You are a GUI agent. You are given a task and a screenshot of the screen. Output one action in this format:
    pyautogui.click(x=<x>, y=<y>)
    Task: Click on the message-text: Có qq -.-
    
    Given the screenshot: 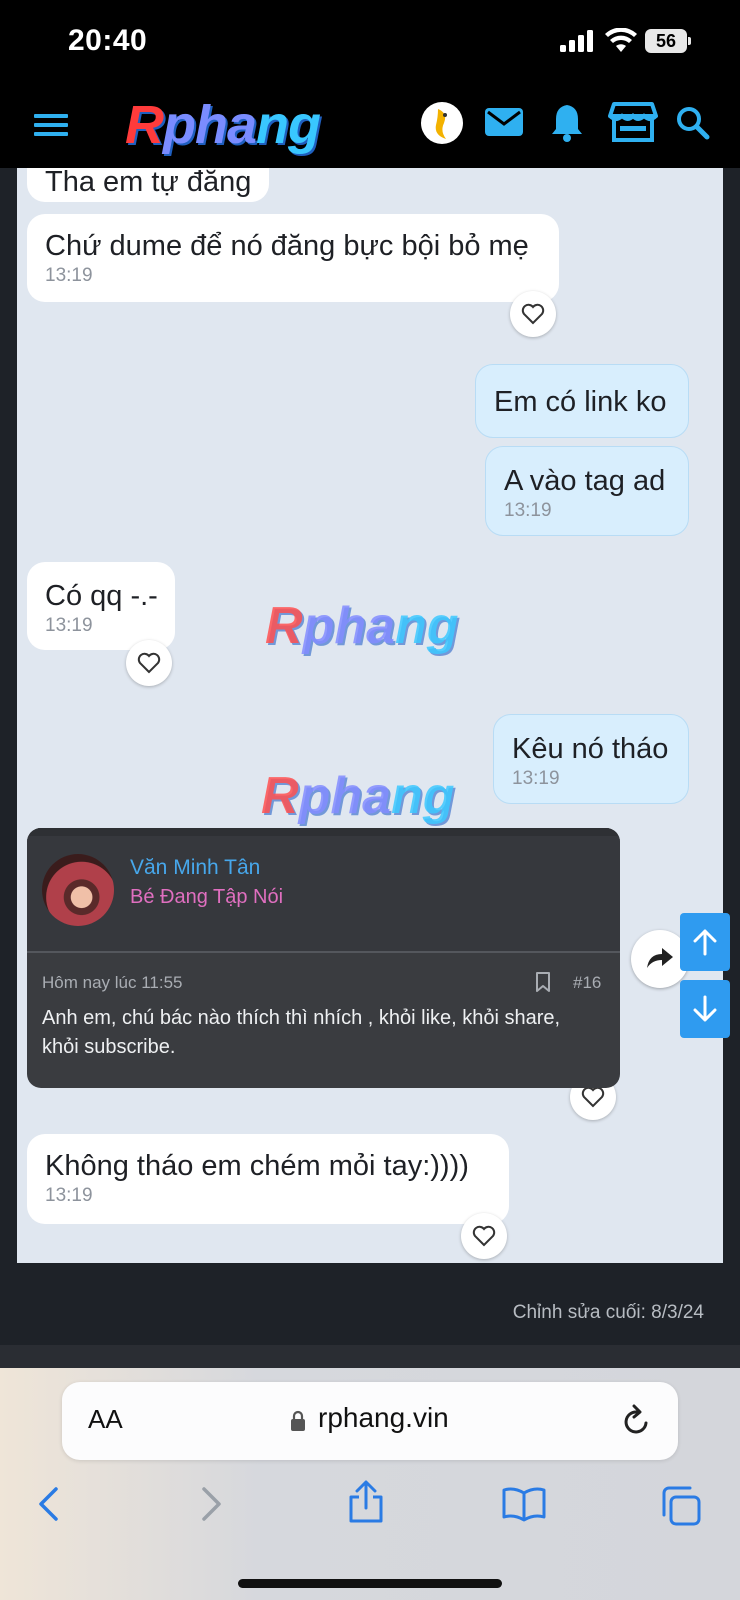 What is the action you would take?
    pyautogui.click(x=101, y=596)
    